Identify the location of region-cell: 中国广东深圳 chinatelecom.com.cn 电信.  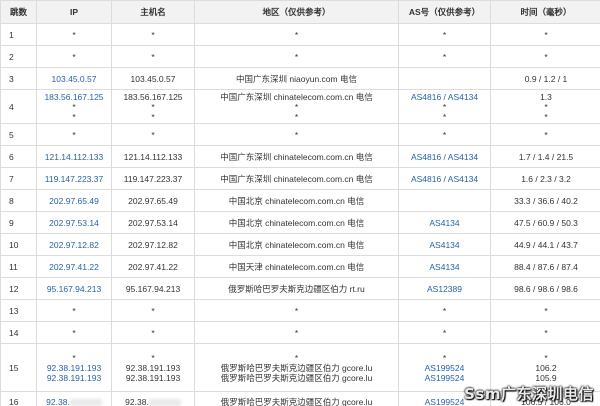
(296, 178).